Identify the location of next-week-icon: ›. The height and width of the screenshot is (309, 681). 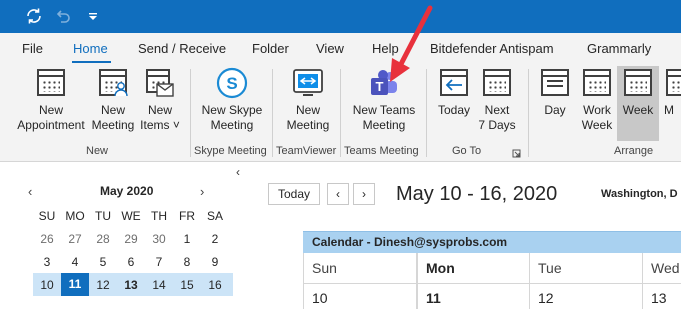
(364, 194).